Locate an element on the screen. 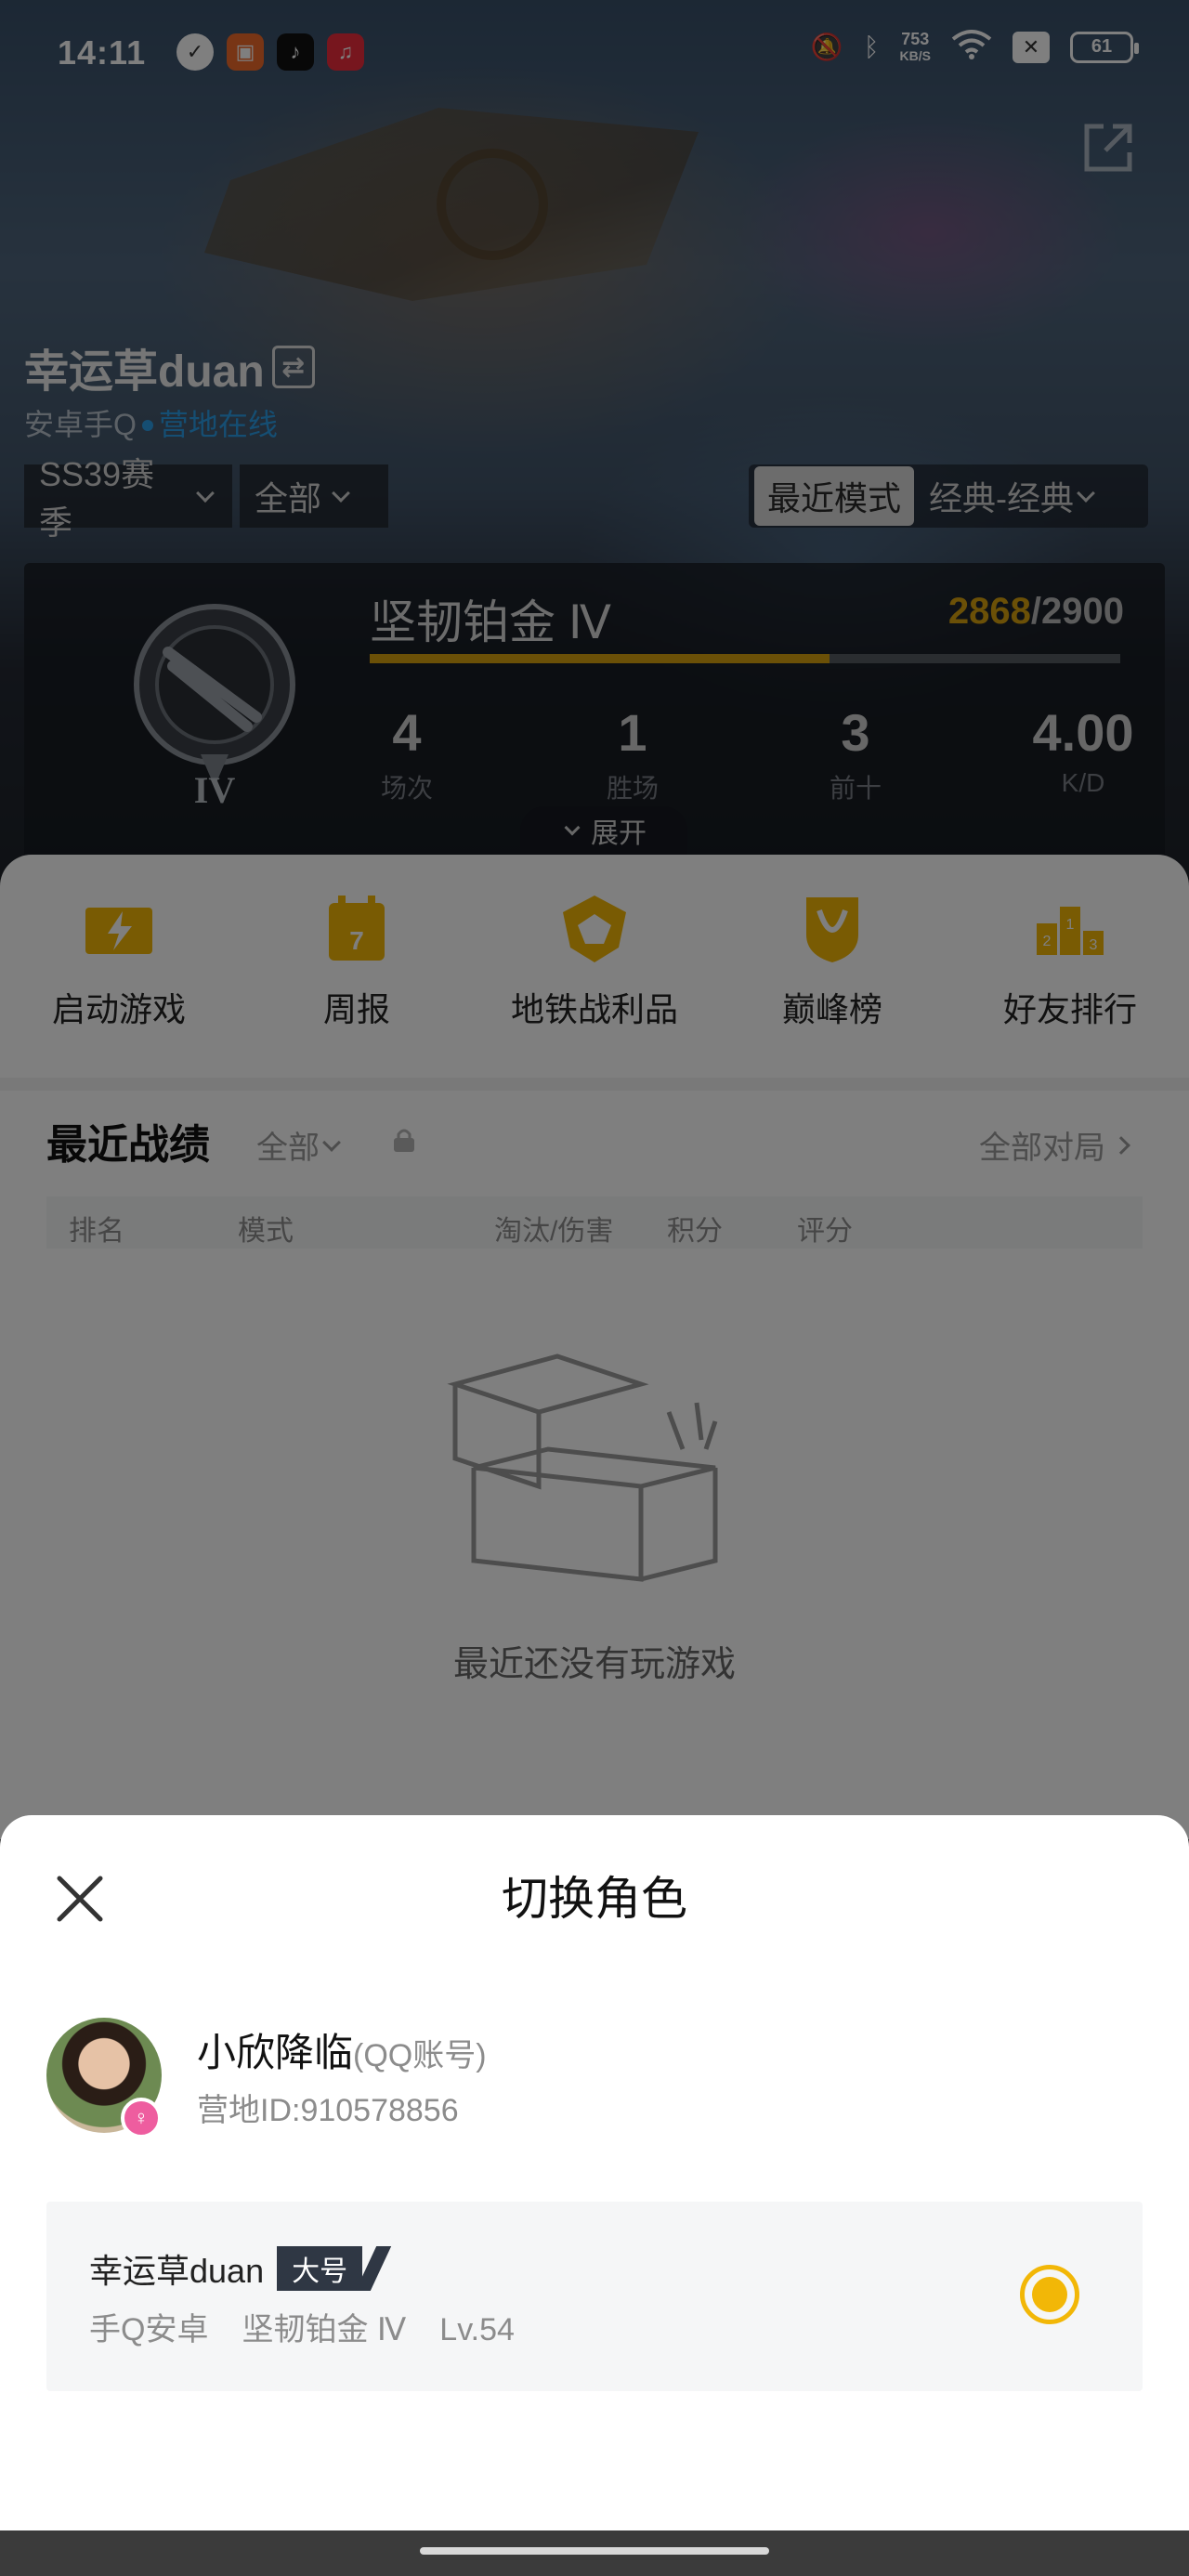  radio-dot is located at coordinates (1049, 2294).